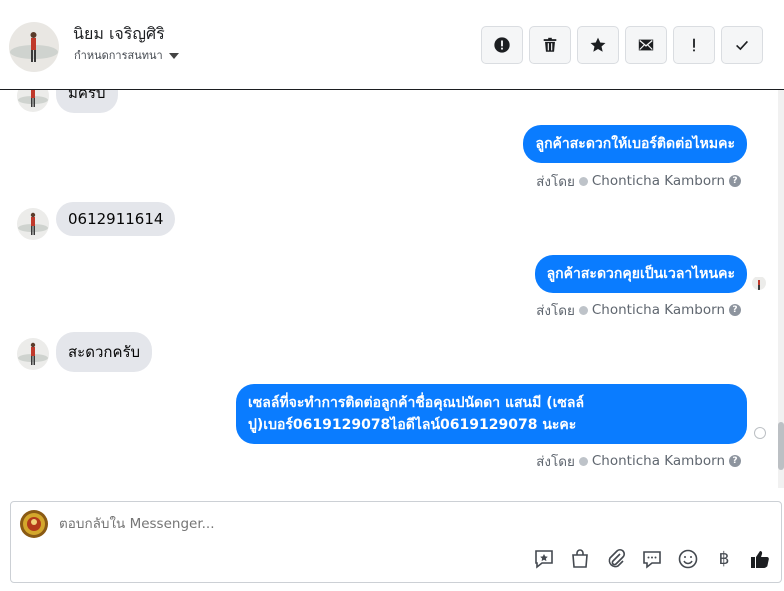 This screenshot has height=591, width=784. What do you see at coordinates (616, 559) in the screenshot?
I see `paperclip-icon` at bounding box center [616, 559].